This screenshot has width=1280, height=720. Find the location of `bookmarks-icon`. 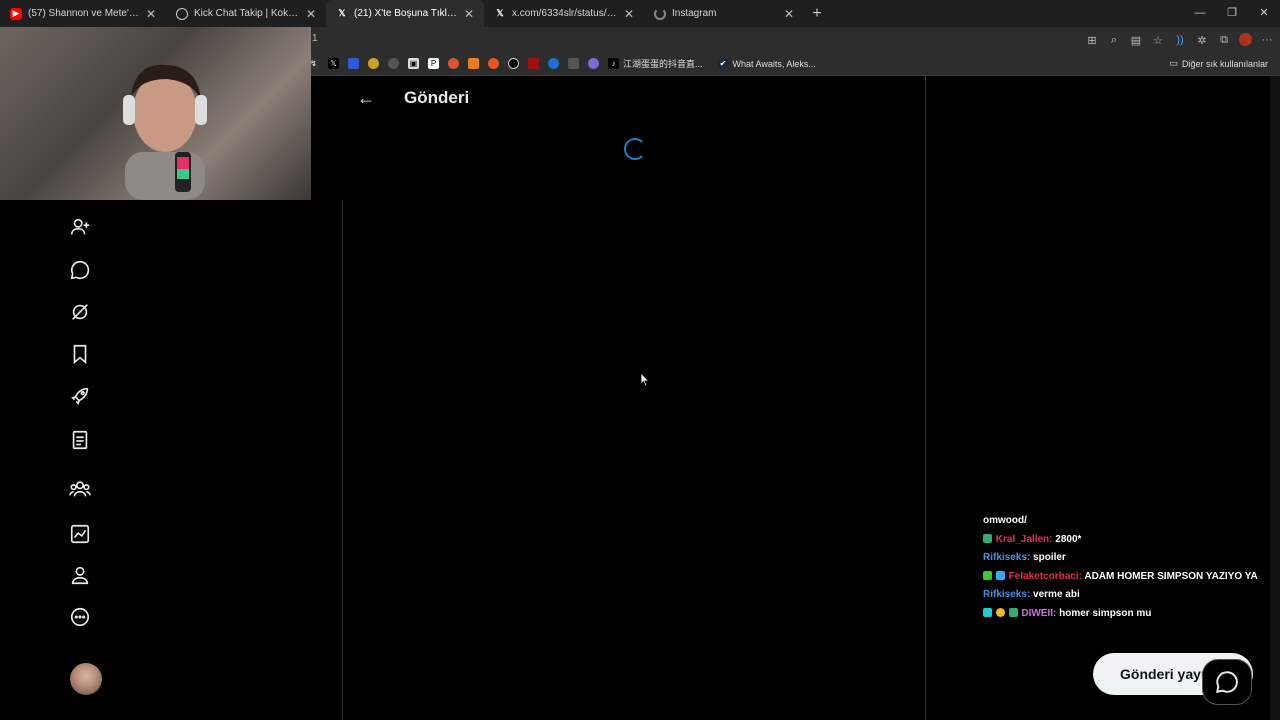

bookmarks-icon is located at coordinates (80, 354).